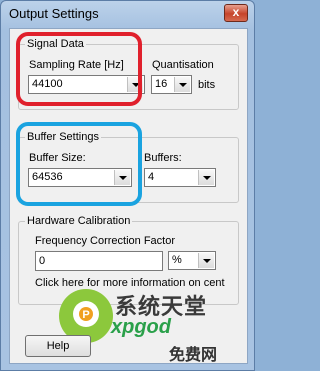 This screenshot has width=320, height=371. What do you see at coordinates (105, 241) in the screenshot?
I see `frequency-correction-label: Frequency Correction Factor` at bounding box center [105, 241].